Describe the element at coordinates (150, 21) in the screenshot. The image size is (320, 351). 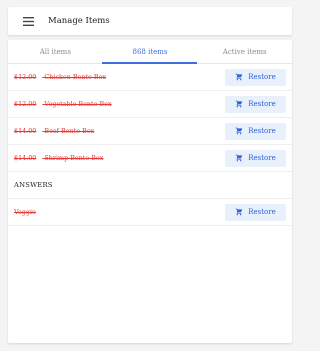
I see `app-header: Manage Items` at that location.